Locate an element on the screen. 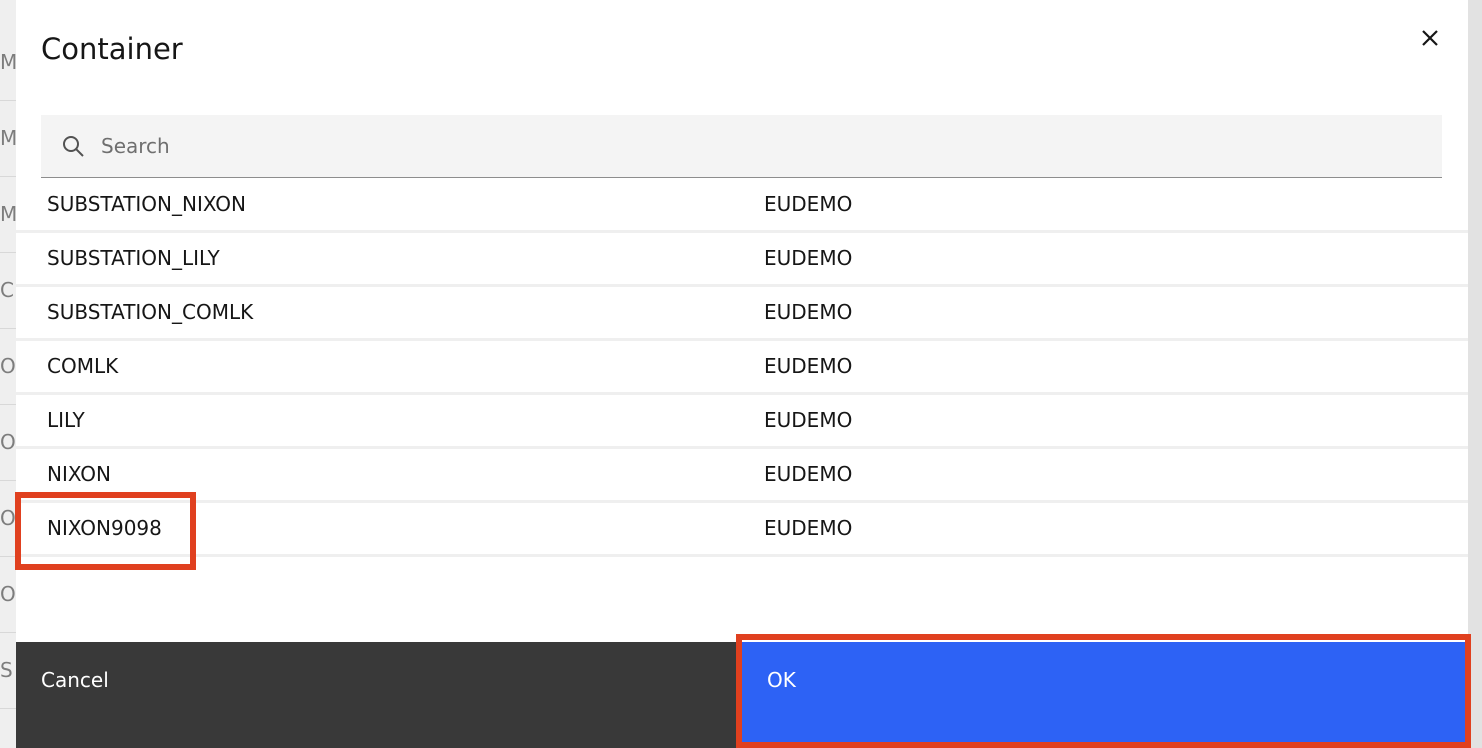 The height and width of the screenshot is (748, 1482). list-row: SUBSTATION_COMLK EUDEMO is located at coordinates (742, 314).